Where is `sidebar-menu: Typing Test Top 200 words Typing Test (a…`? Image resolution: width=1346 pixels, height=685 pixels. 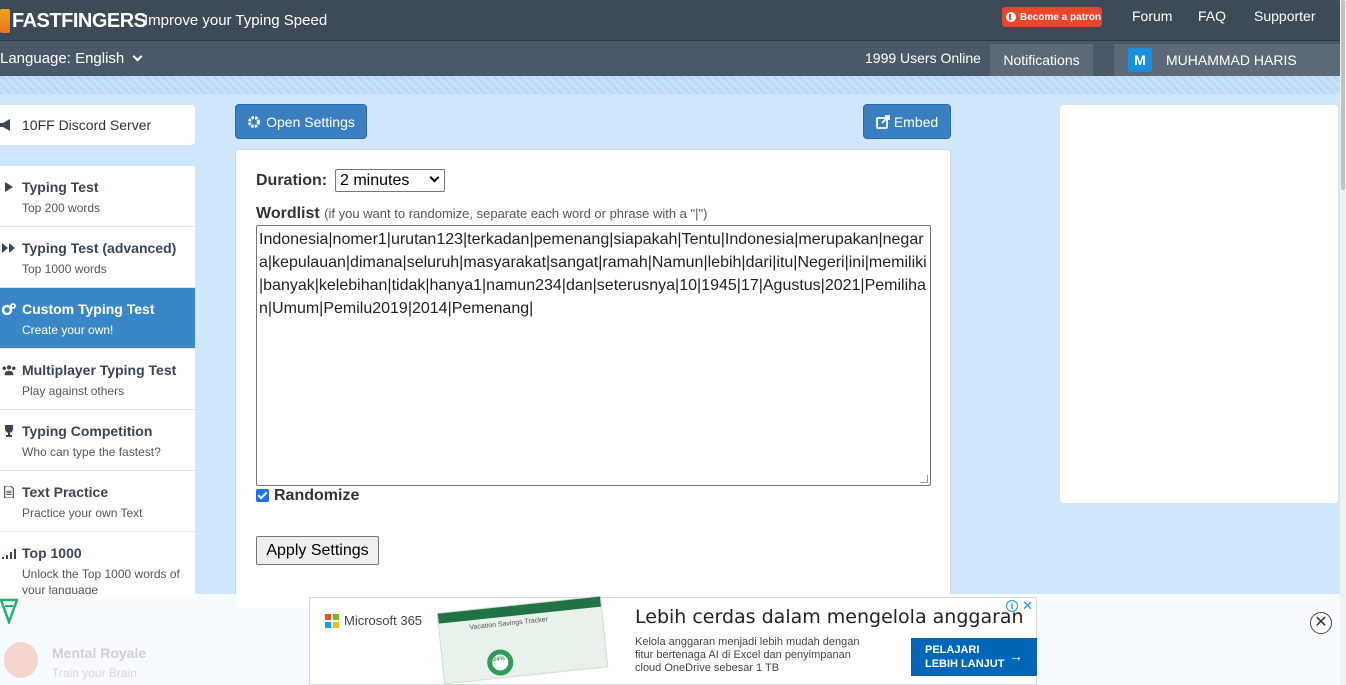 sidebar-menu: Typing Test Top 200 words Typing Test (a… is located at coordinates (97, 382).